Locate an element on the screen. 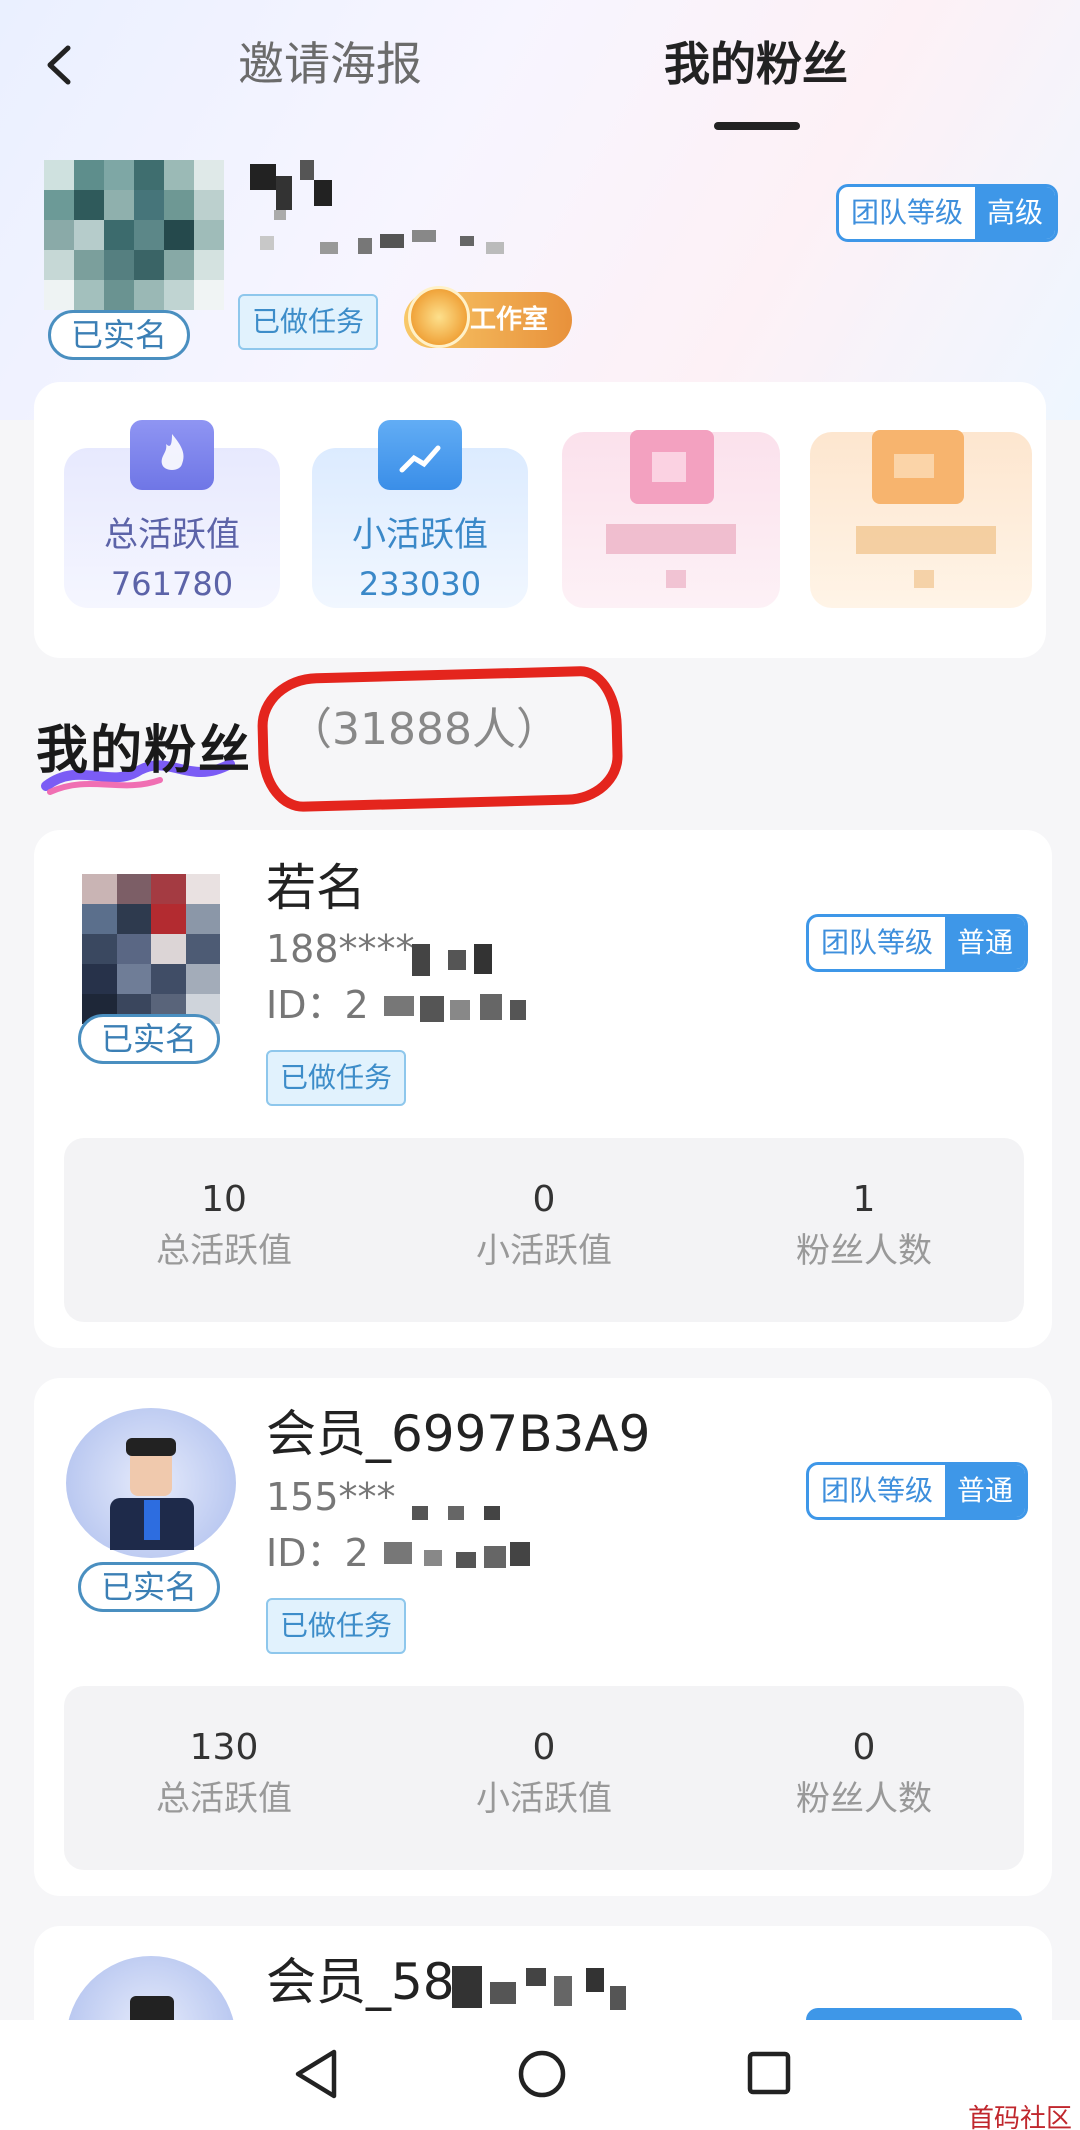 The image size is (1080, 2130). stat-value: 1 is located at coordinates (864, 1199).